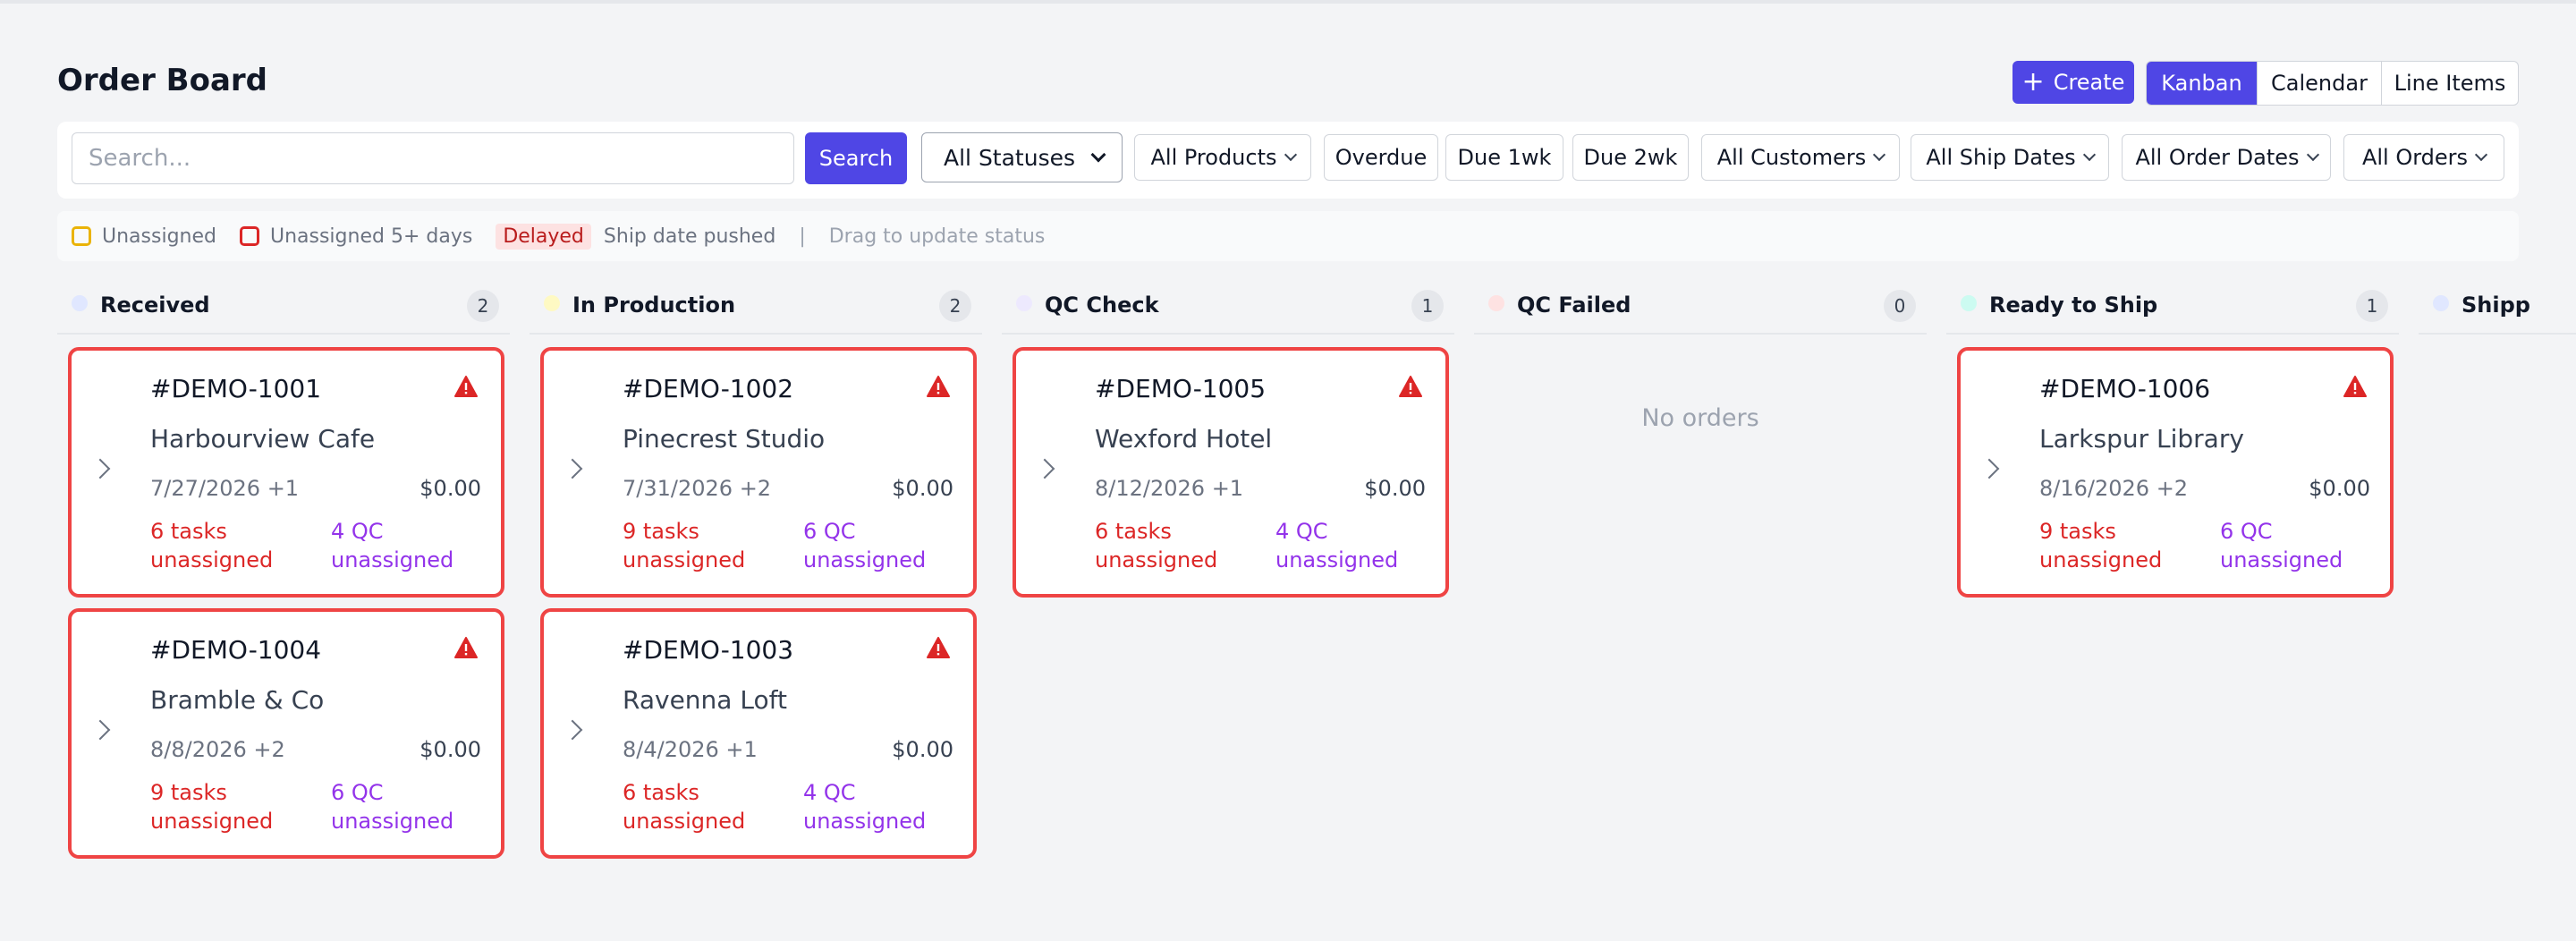  What do you see at coordinates (1700, 418) in the screenshot?
I see `empty-column-message: No orders` at bounding box center [1700, 418].